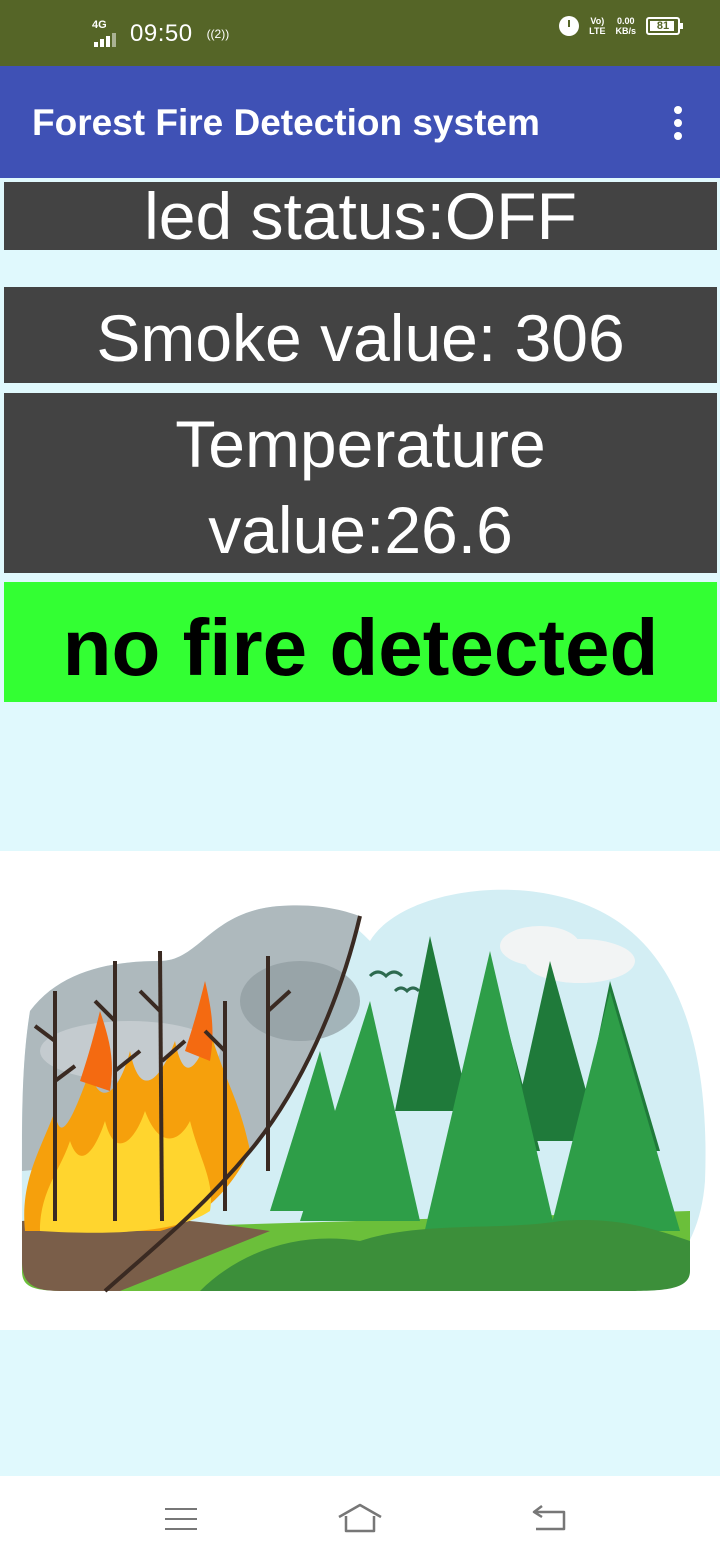 This screenshot has width=720, height=1560. I want to click on app-bar: Forest Fire Detection system, so click(360, 122).